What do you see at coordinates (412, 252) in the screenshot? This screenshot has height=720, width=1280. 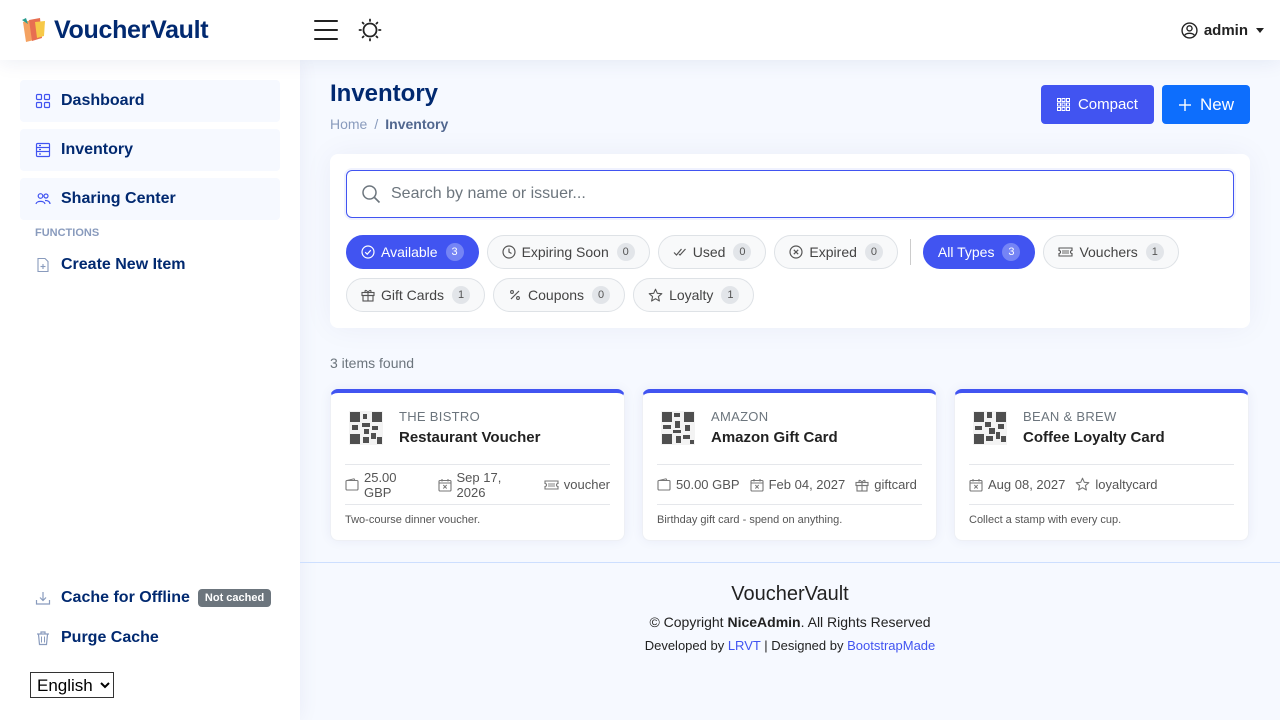 I see `filter-available: Available 3` at bounding box center [412, 252].